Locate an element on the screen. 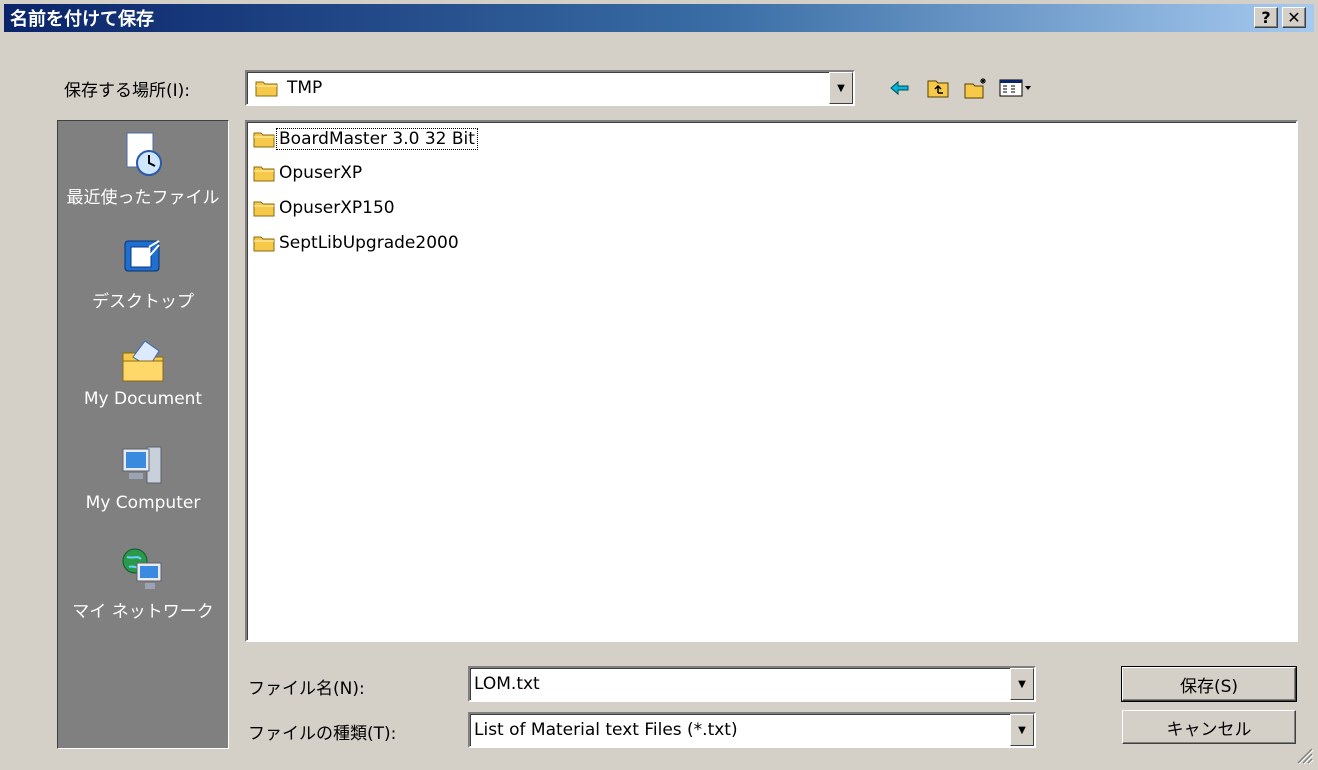 This screenshot has width=1318, height=770. lookin-combo: TMP ▼ is located at coordinates (550, 88).